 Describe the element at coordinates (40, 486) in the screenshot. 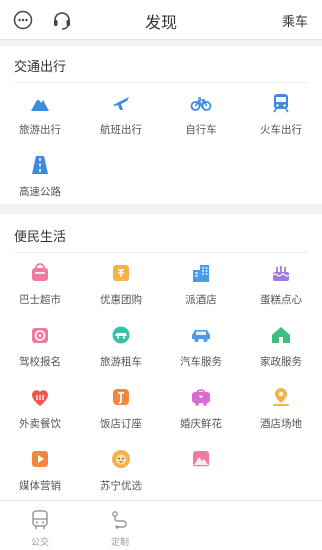

I see `grid-item-label: 媒体营销` at that location.